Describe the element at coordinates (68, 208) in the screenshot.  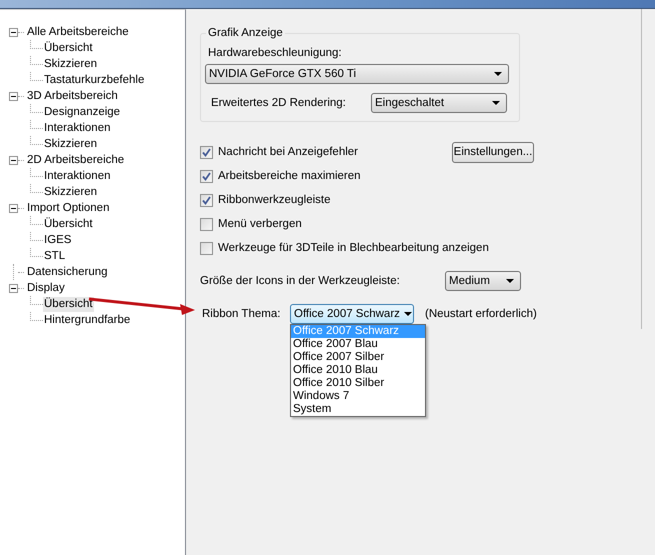
I see `tree-item: Import Optionen` at that location.